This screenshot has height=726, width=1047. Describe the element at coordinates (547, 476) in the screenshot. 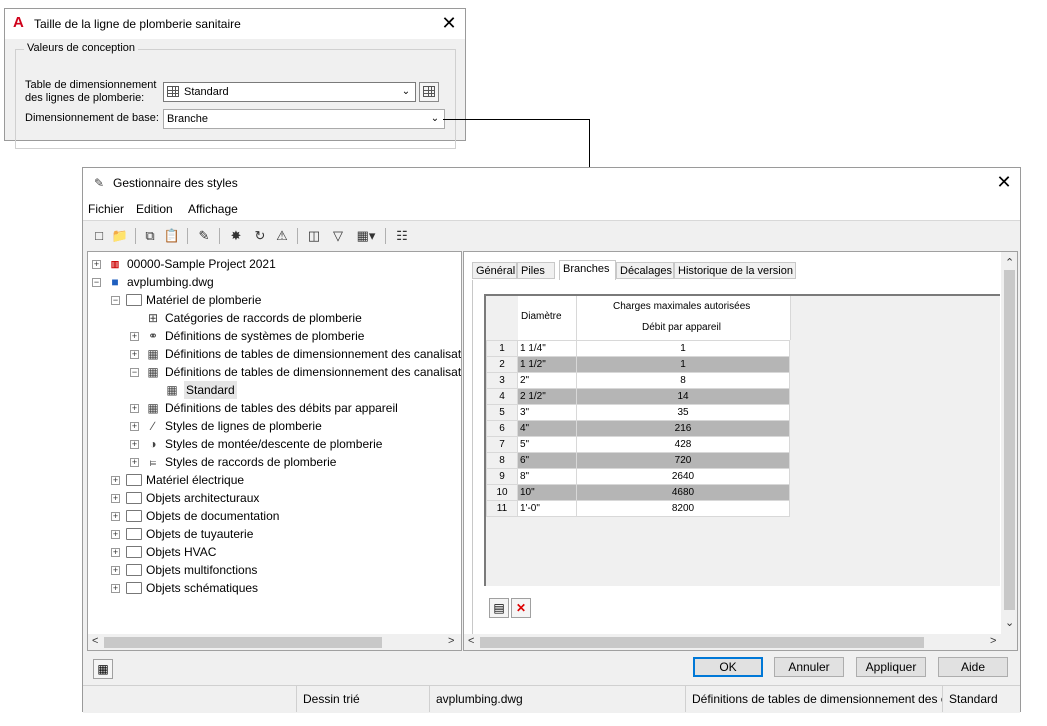

I see `diameter-cell: 8"` at that location.